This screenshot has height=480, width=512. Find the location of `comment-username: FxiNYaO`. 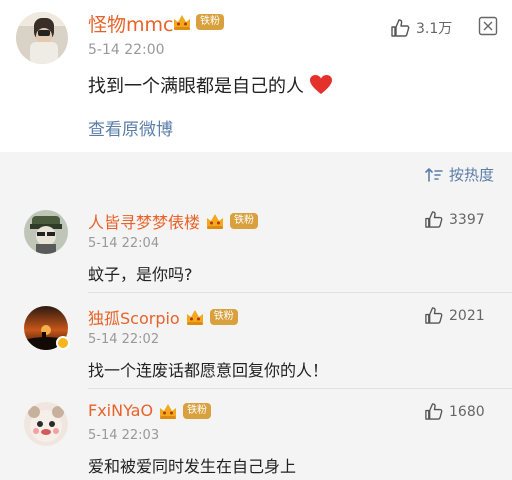

comment-username: FxiNYaO is located at coordinates (120, 410).